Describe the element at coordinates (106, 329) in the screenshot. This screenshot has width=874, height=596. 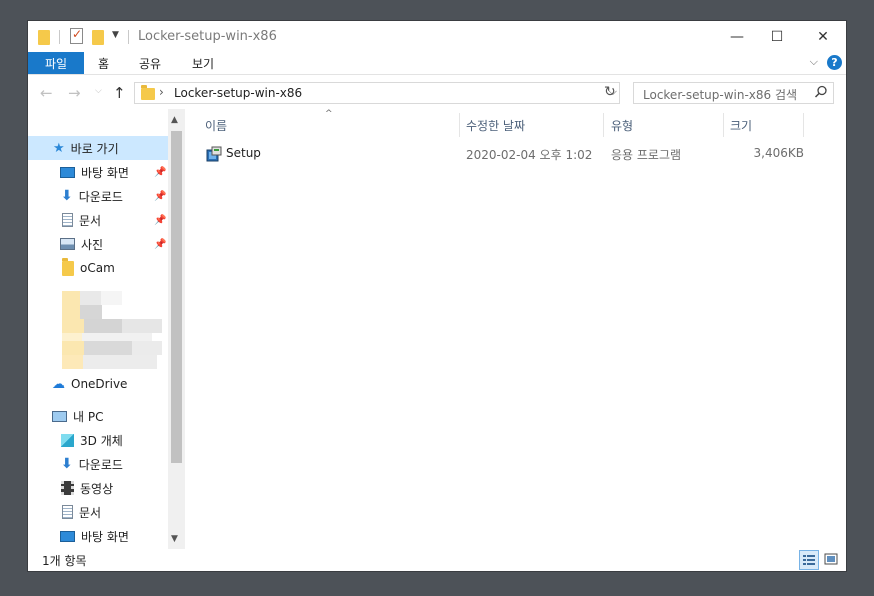
I see `navigation-pane: ★ 바로 가기 바탕 화면 📌 ⬇ 다운로드 📌 문서 📌 사진 📌 oCam` at that location.